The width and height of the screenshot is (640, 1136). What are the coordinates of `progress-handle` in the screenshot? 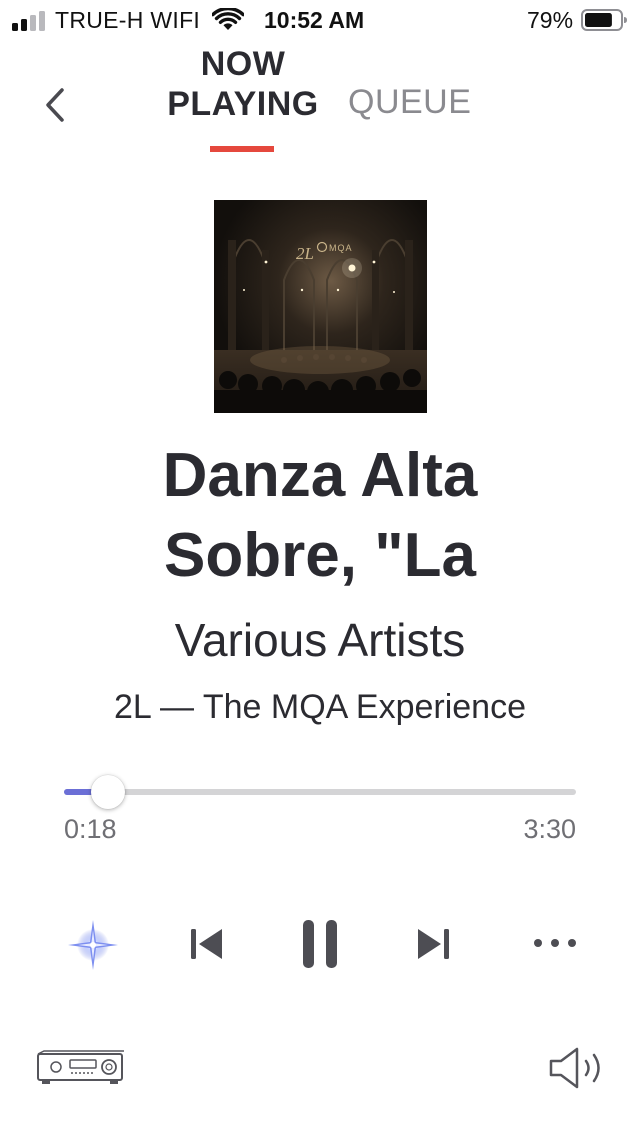 It's located at (107, 792).